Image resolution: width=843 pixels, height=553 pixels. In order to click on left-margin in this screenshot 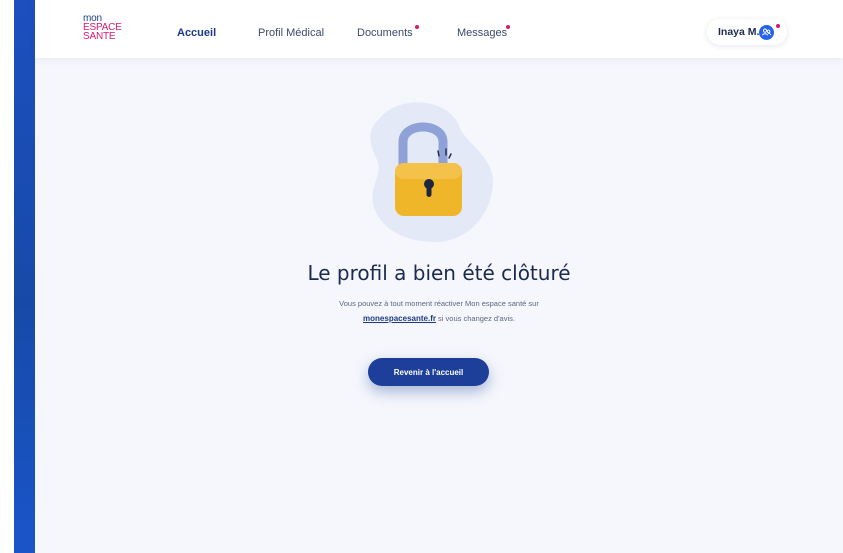, I will do `click(7, 276)`.